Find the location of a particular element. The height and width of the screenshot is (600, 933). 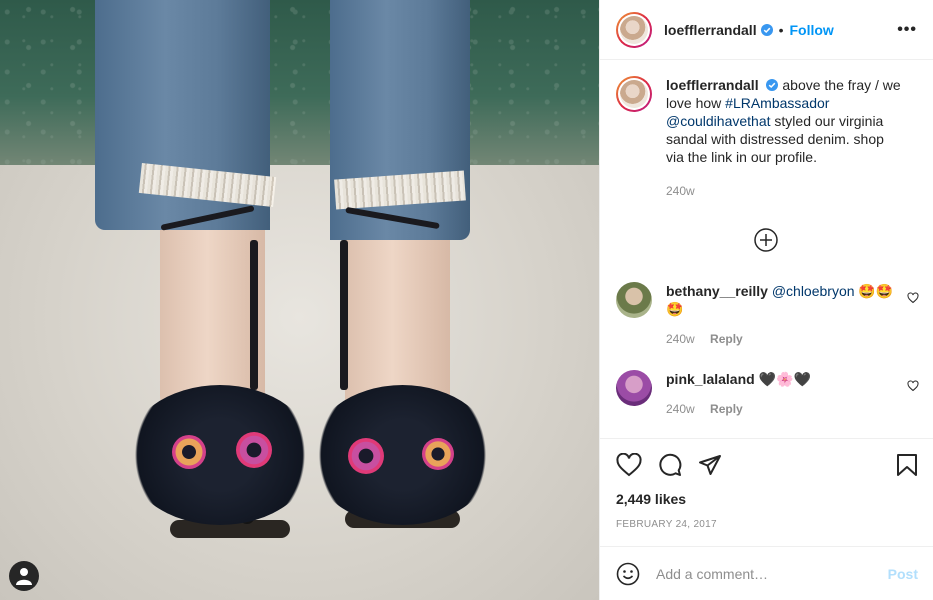

left-tassel is located at coordinates (220, 455).